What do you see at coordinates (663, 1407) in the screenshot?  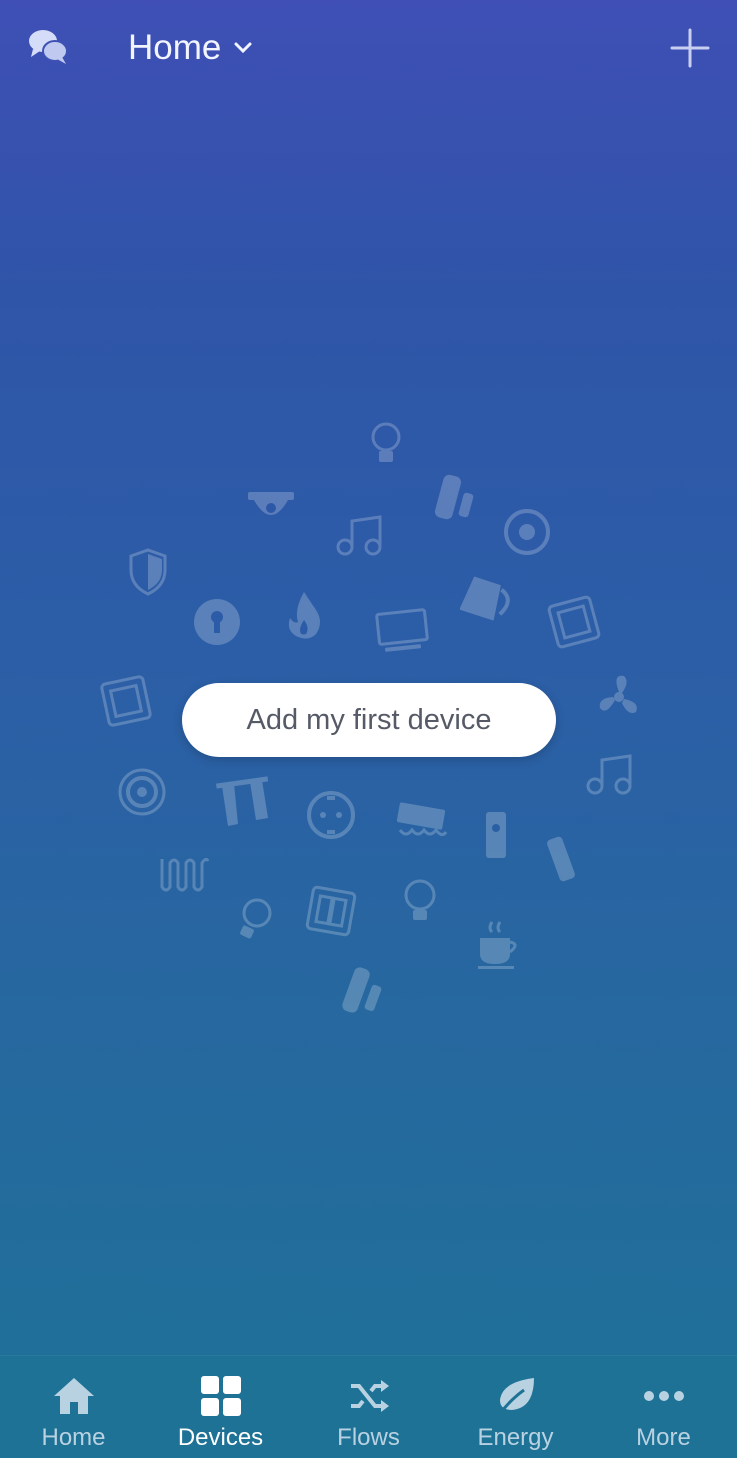 I see `tab-more: More` at bounding box center [663, 1407].